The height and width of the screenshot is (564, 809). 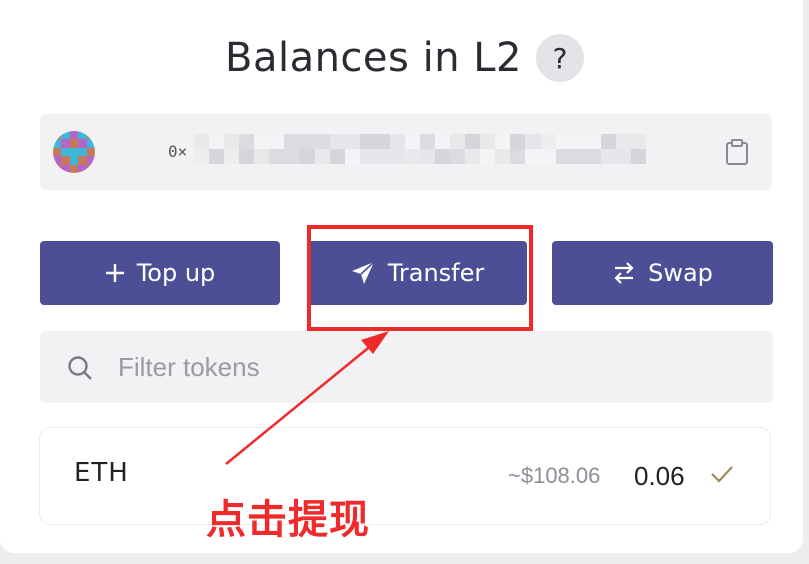 I want to click on account-address-prefix: 0×, so click(x=178, y=151).